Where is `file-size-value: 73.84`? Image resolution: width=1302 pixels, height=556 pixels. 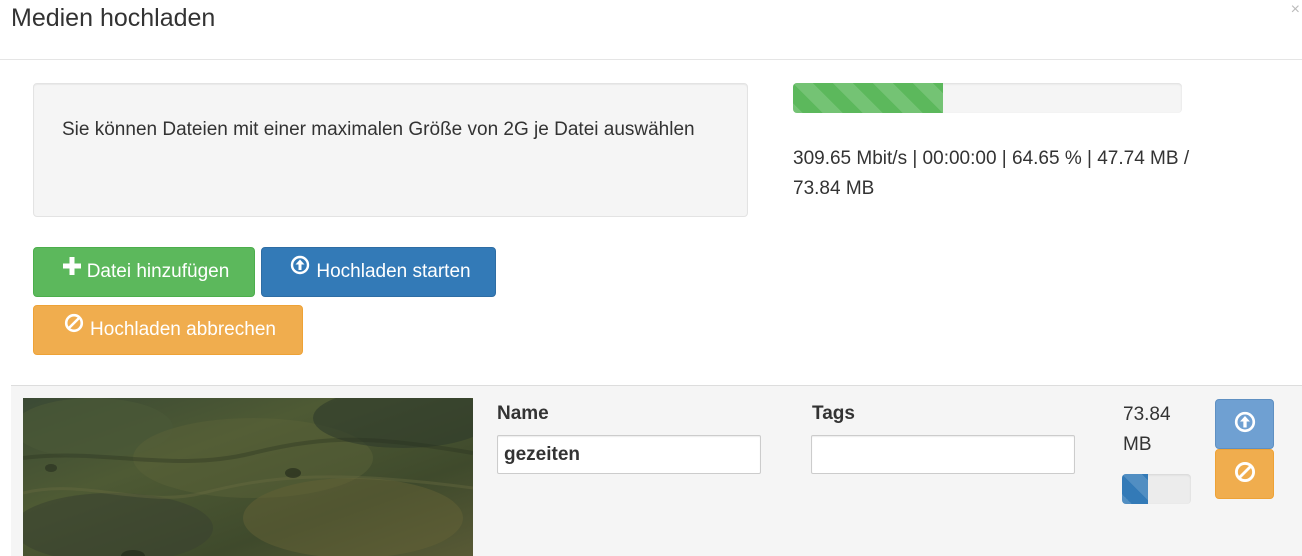
file-size-value: 73.84 is located at coordinates (1147, 414).